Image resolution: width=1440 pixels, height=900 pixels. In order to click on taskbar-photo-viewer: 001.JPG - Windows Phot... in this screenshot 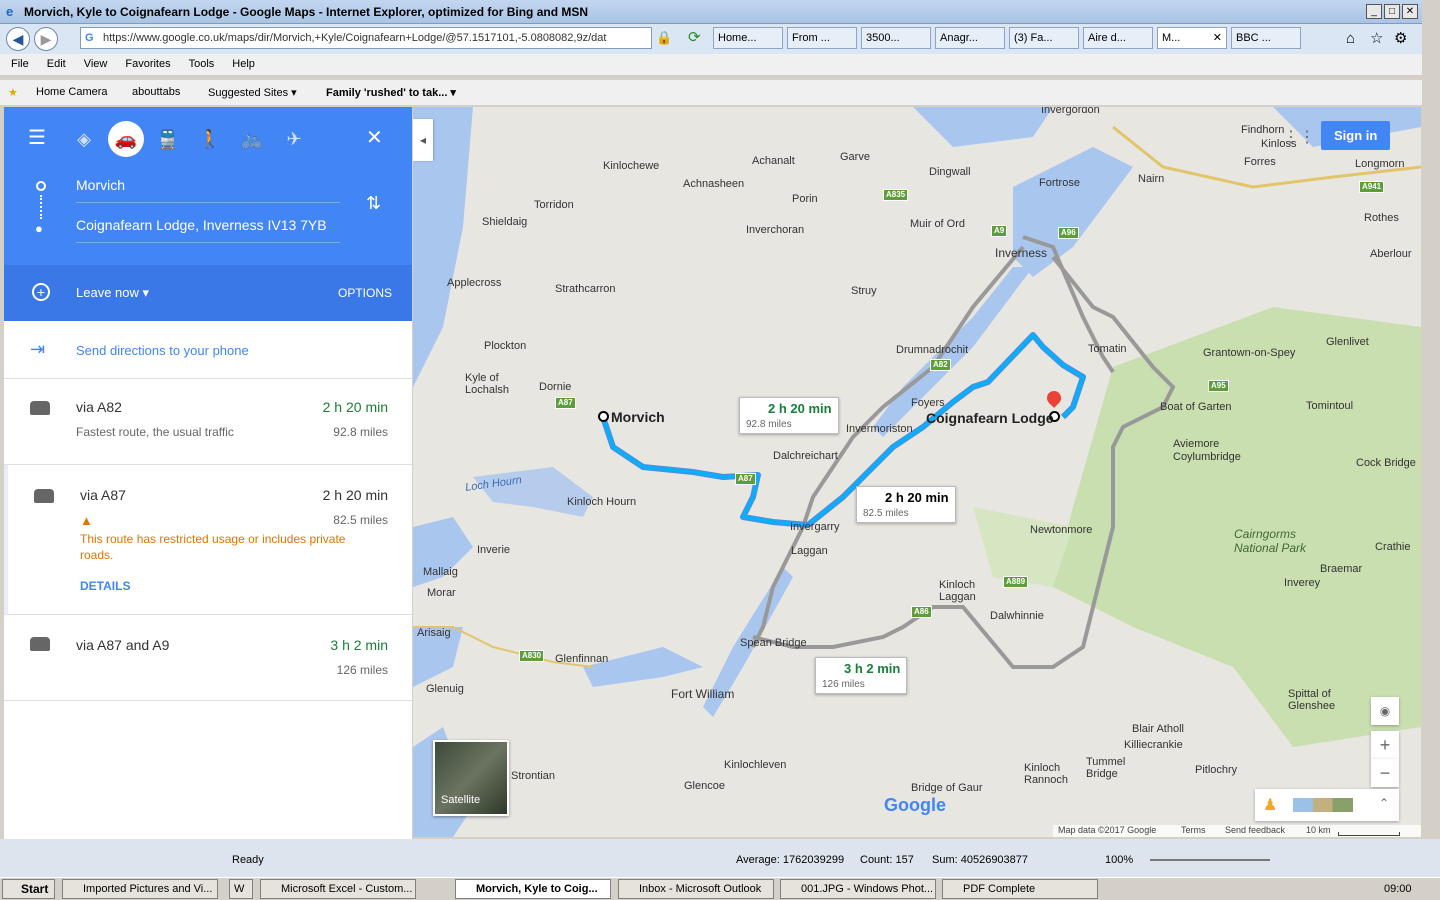, I will do `click(858, 889)`.